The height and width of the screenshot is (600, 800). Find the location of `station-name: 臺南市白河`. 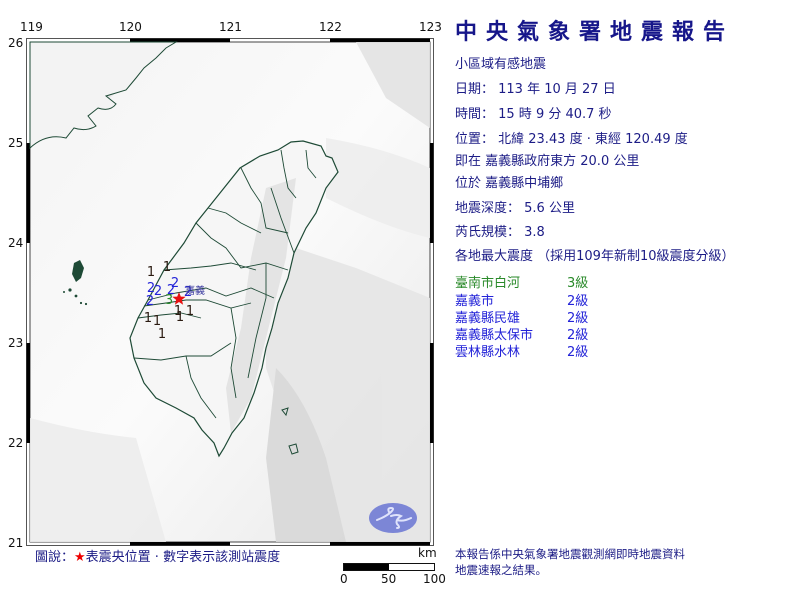

station-name: 臺南市白河 is located at coordinates (488, 283).